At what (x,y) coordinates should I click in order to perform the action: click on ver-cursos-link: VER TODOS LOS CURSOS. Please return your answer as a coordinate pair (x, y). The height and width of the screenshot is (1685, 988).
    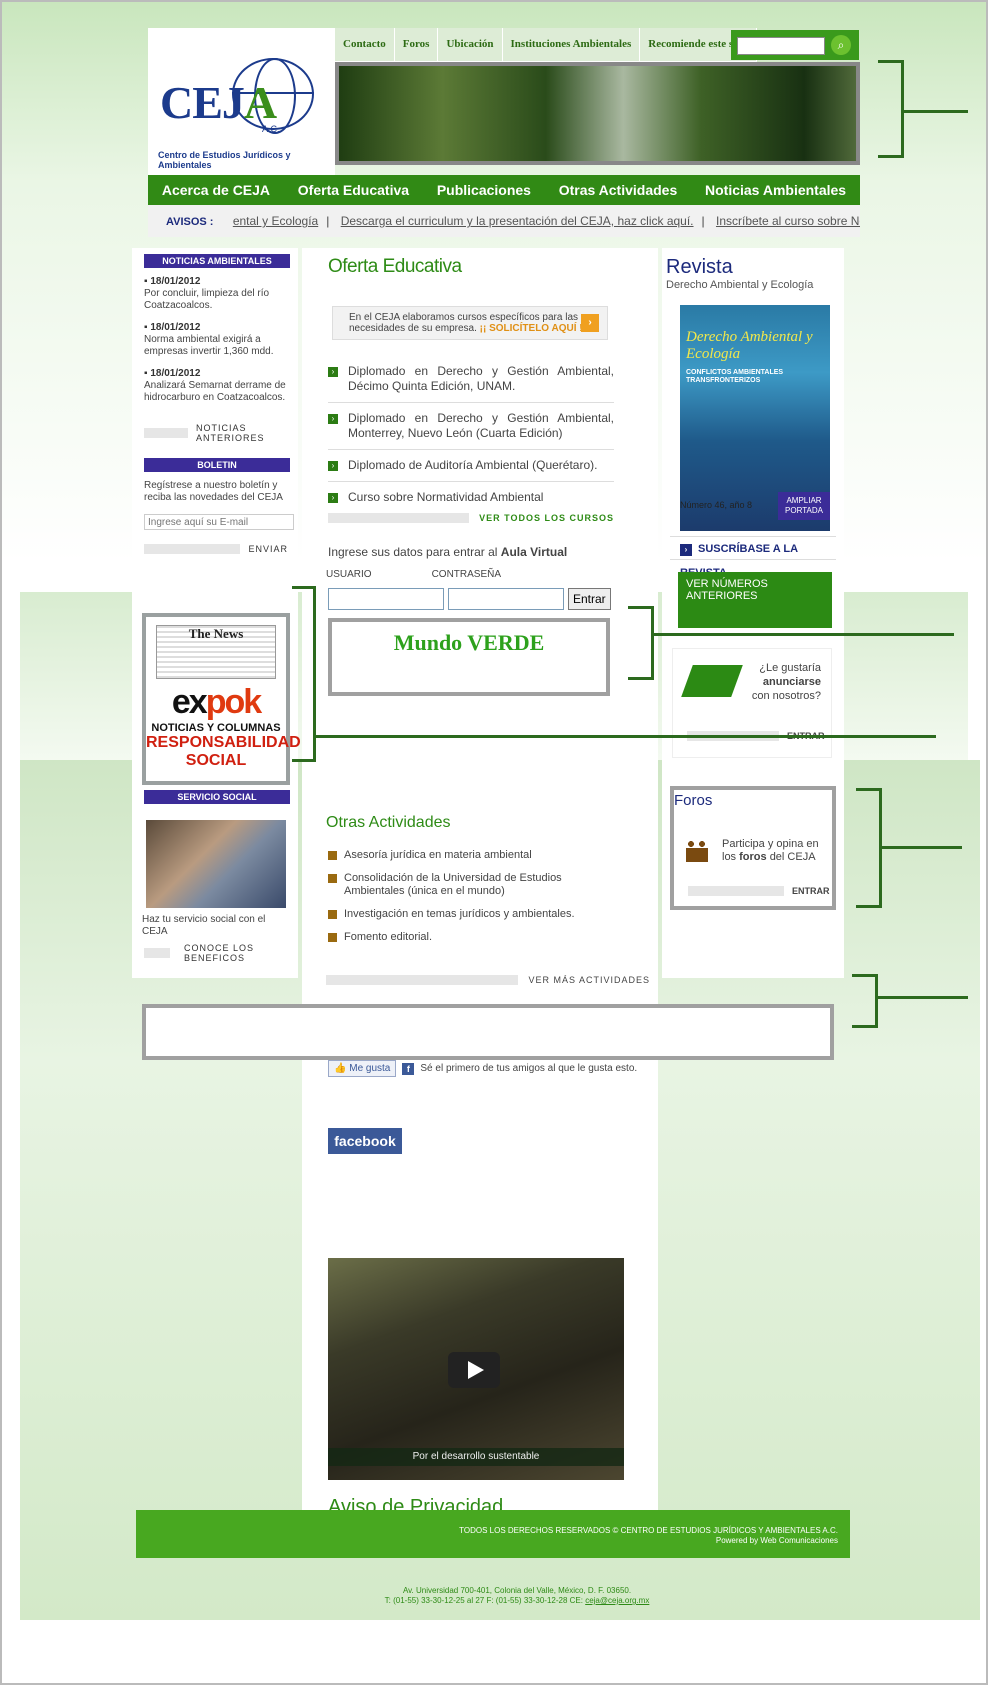
    Looking at the image, I should click on (471, 518).